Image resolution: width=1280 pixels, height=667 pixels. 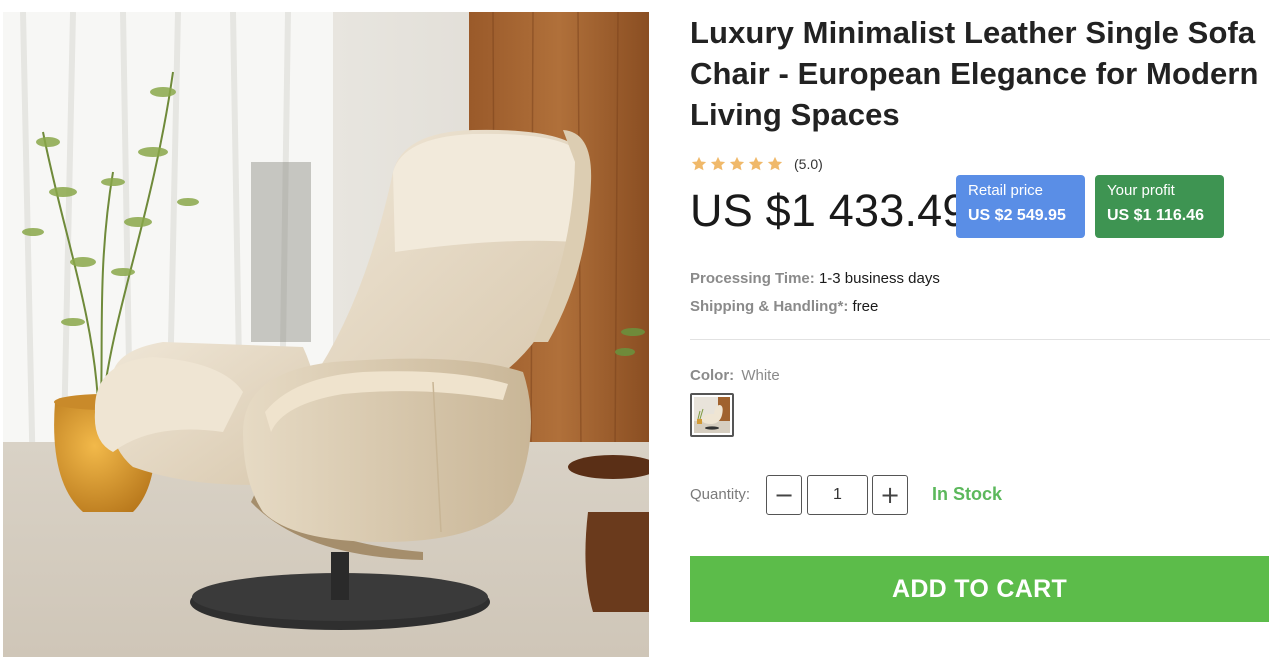 What do you see at coordinates (1020, 206) in the screenshot?
I see `retail-price-badge: Retail price US $2 549.95` at bounding box center [1020, 206].